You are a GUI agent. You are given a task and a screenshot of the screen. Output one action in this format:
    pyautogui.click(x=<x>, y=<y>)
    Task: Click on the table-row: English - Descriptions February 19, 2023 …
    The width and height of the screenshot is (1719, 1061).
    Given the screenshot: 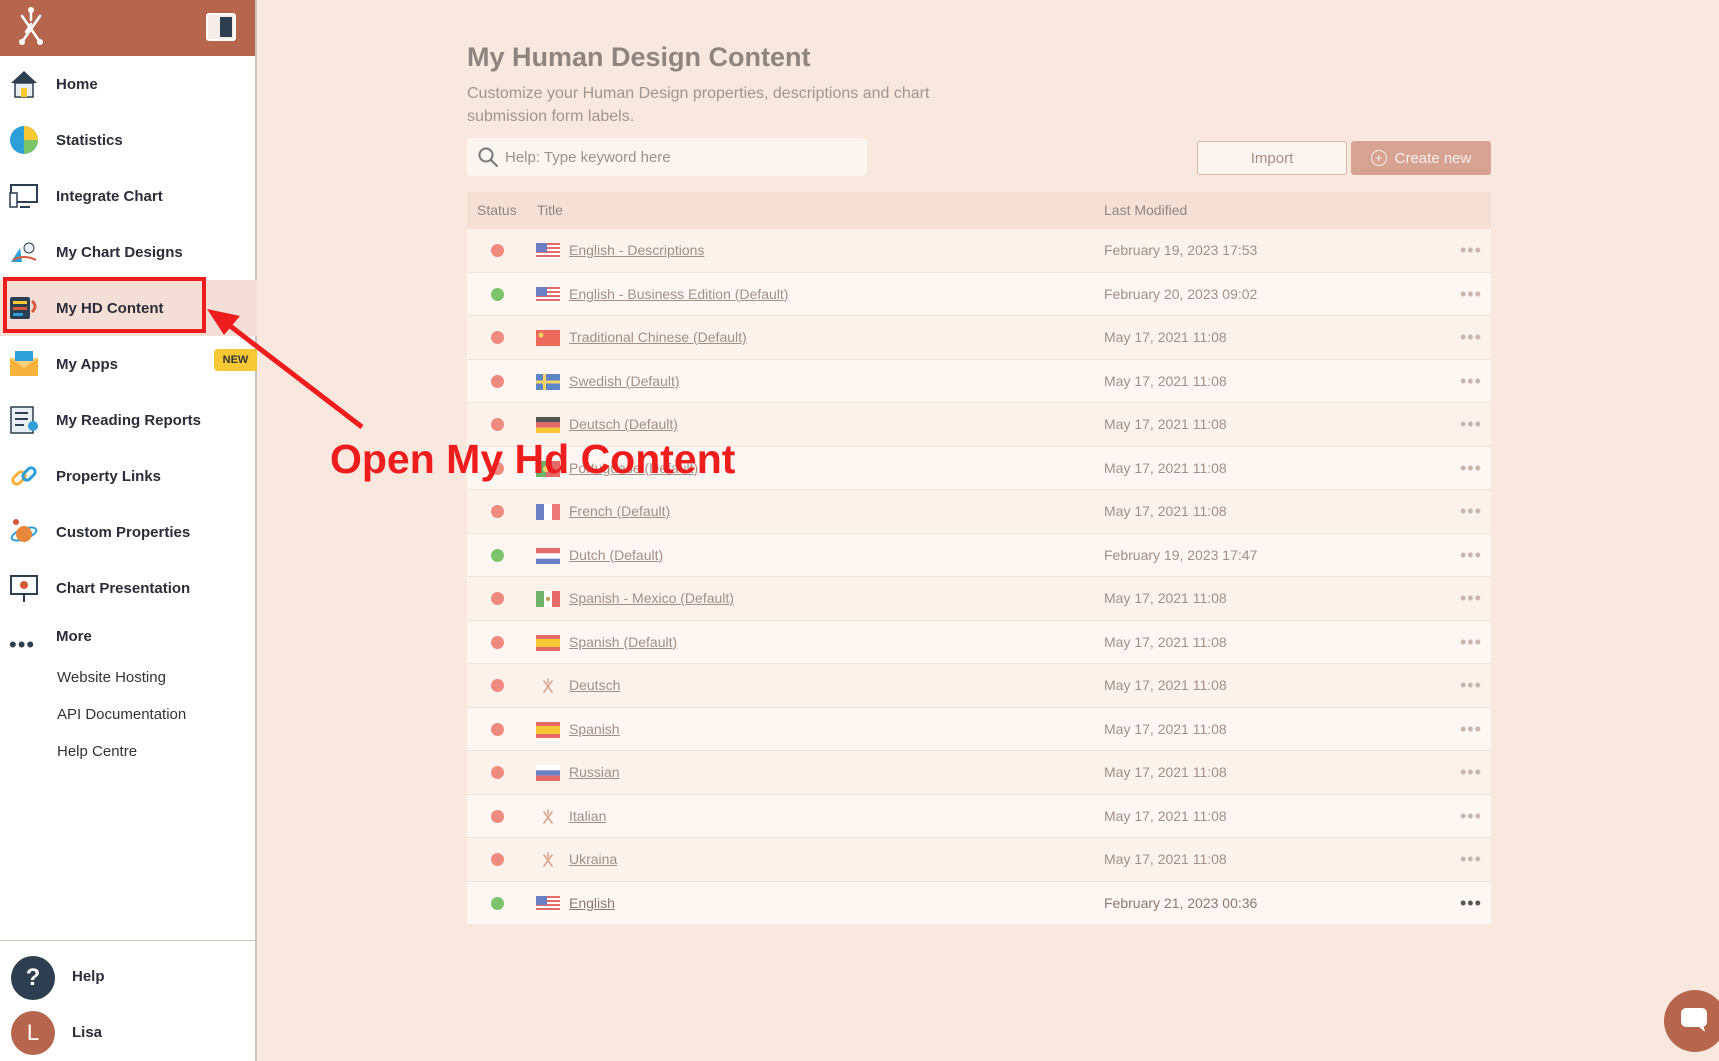 What is the action you would take?
    pyautogui.click(x=979, y=251)
    